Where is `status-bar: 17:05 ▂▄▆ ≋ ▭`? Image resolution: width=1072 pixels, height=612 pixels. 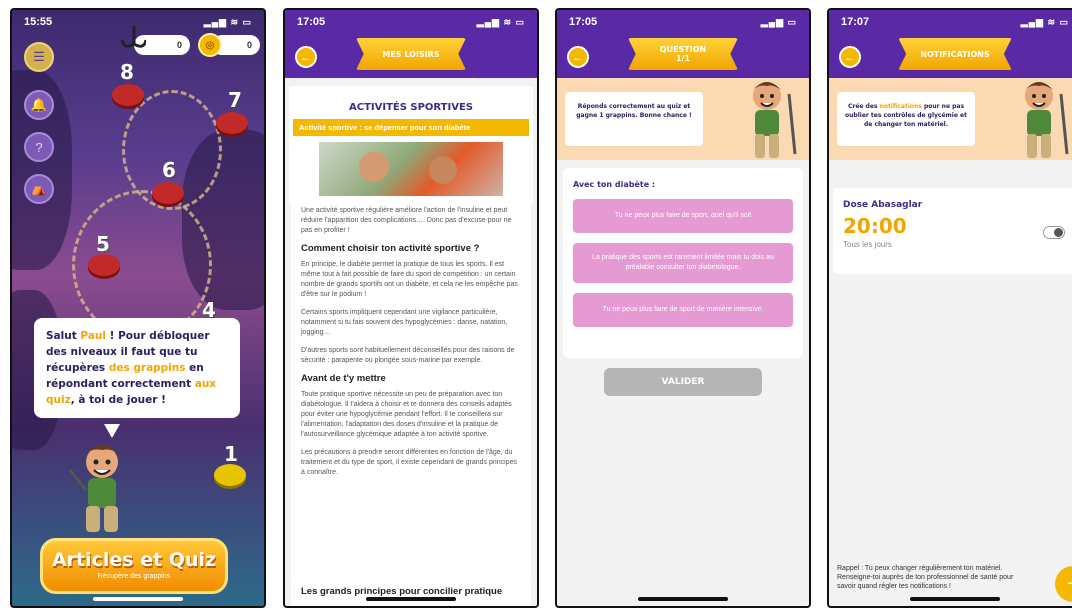
status-bar: 17:05 ▂▄▆ ≋ ▭ is located at coordinates (411, 22).